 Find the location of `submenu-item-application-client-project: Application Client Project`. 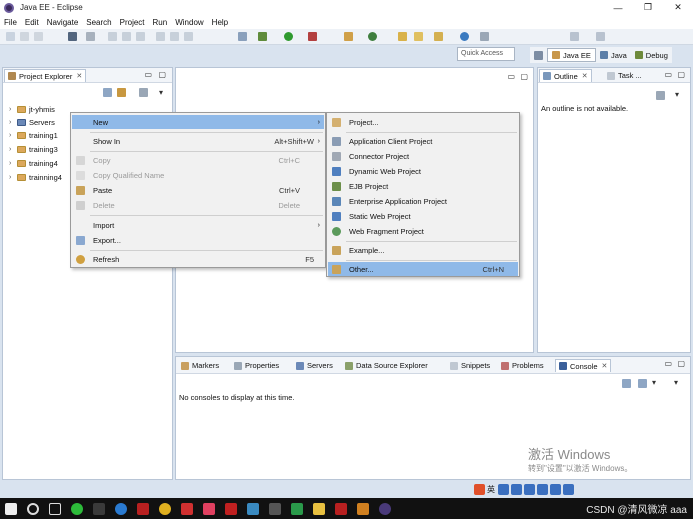

submenu-item-application-client-project: Application Client Project is located at coordinates (423, 141).